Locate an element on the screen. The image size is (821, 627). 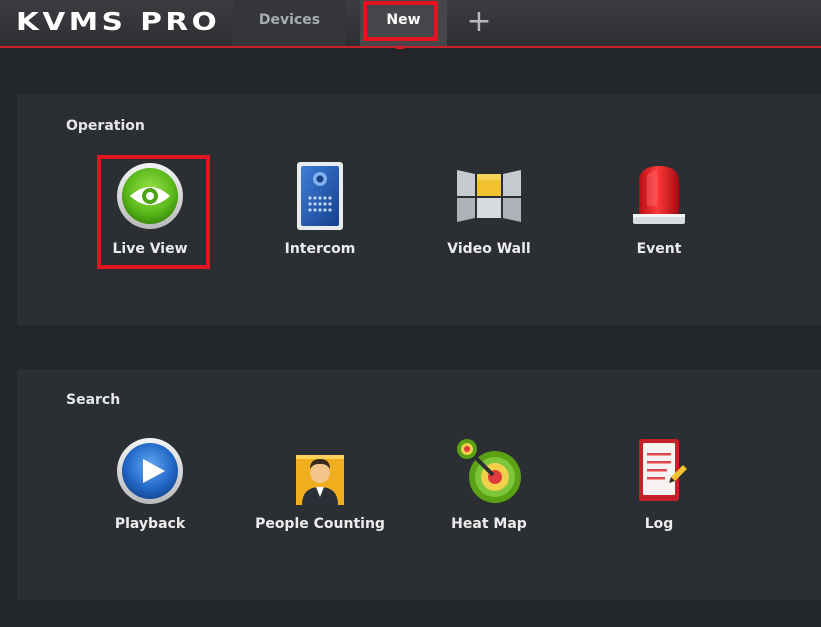
highlight-box-new-tab is located at coordinates (400, 21).